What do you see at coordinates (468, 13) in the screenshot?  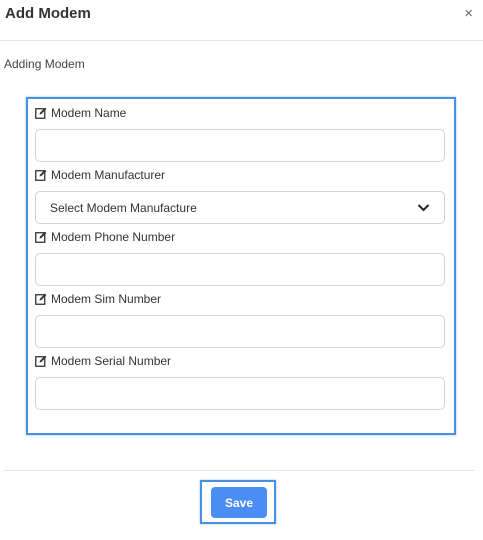 I see `close-button: ×` at bounding box center [468, 13].